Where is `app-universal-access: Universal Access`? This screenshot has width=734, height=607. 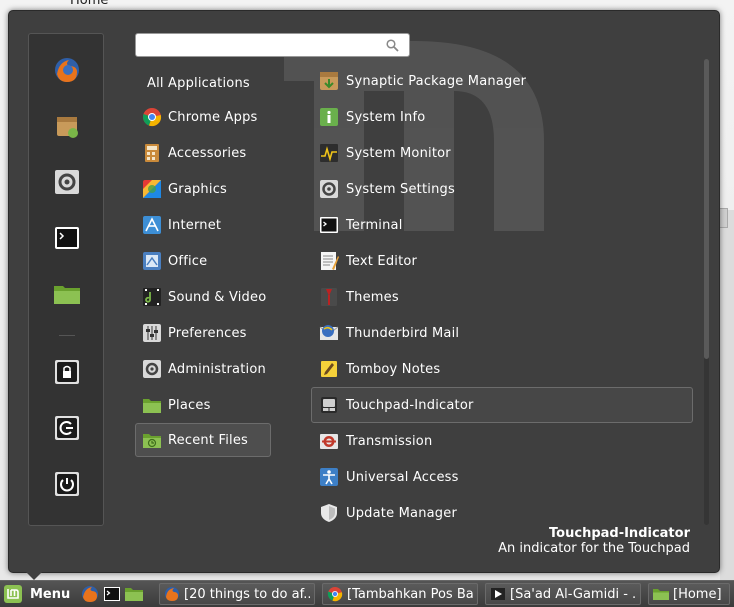 app-universal-access: Universal Access is located at coordinates (502, 477).